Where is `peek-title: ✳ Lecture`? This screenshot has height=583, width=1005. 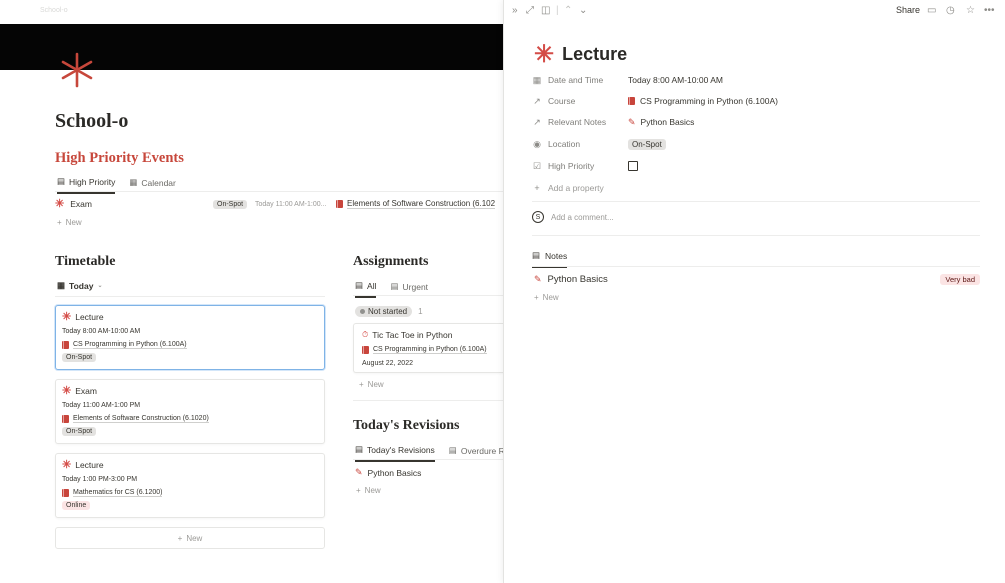 peek-title: ✳ Lecture is located at coordinates (580, 54).